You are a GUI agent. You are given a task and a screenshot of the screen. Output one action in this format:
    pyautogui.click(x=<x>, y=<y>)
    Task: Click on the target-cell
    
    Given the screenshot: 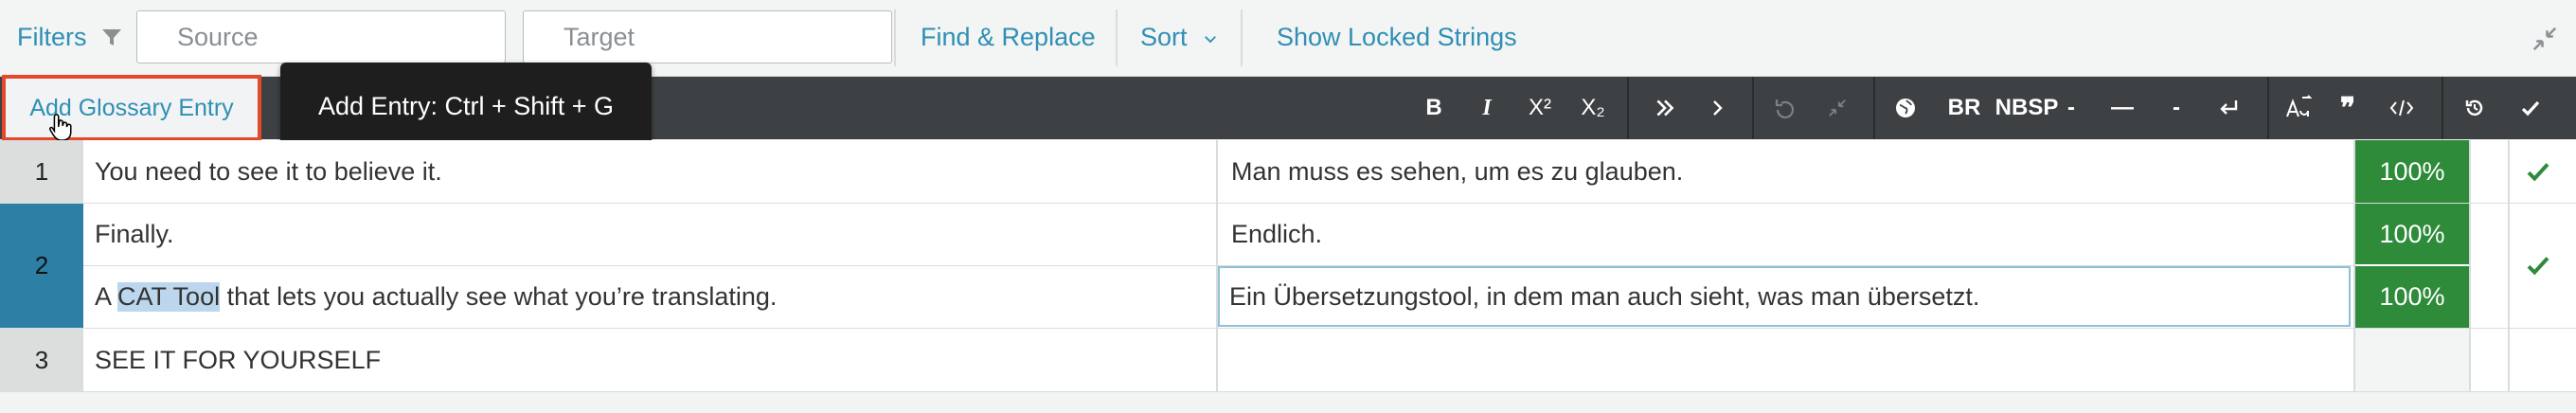 What is the action you would take?
    pyautogui.click(x=1784, y=360)
    